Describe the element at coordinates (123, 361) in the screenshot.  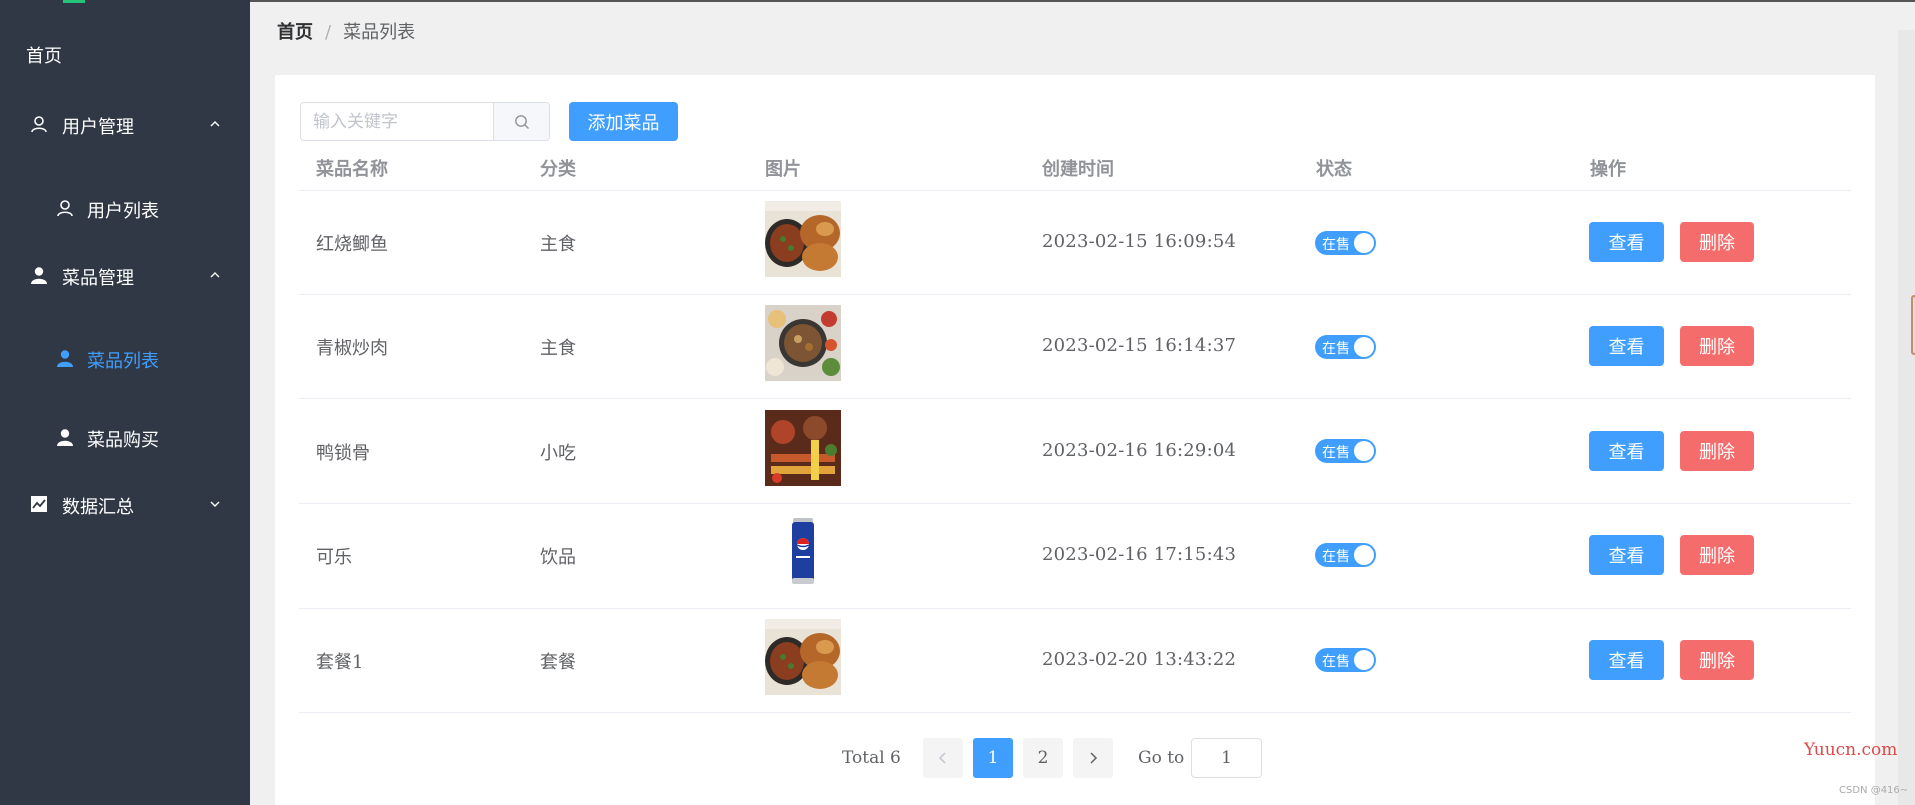
I see `sidebar-item-label: 菜品列表` at that location.